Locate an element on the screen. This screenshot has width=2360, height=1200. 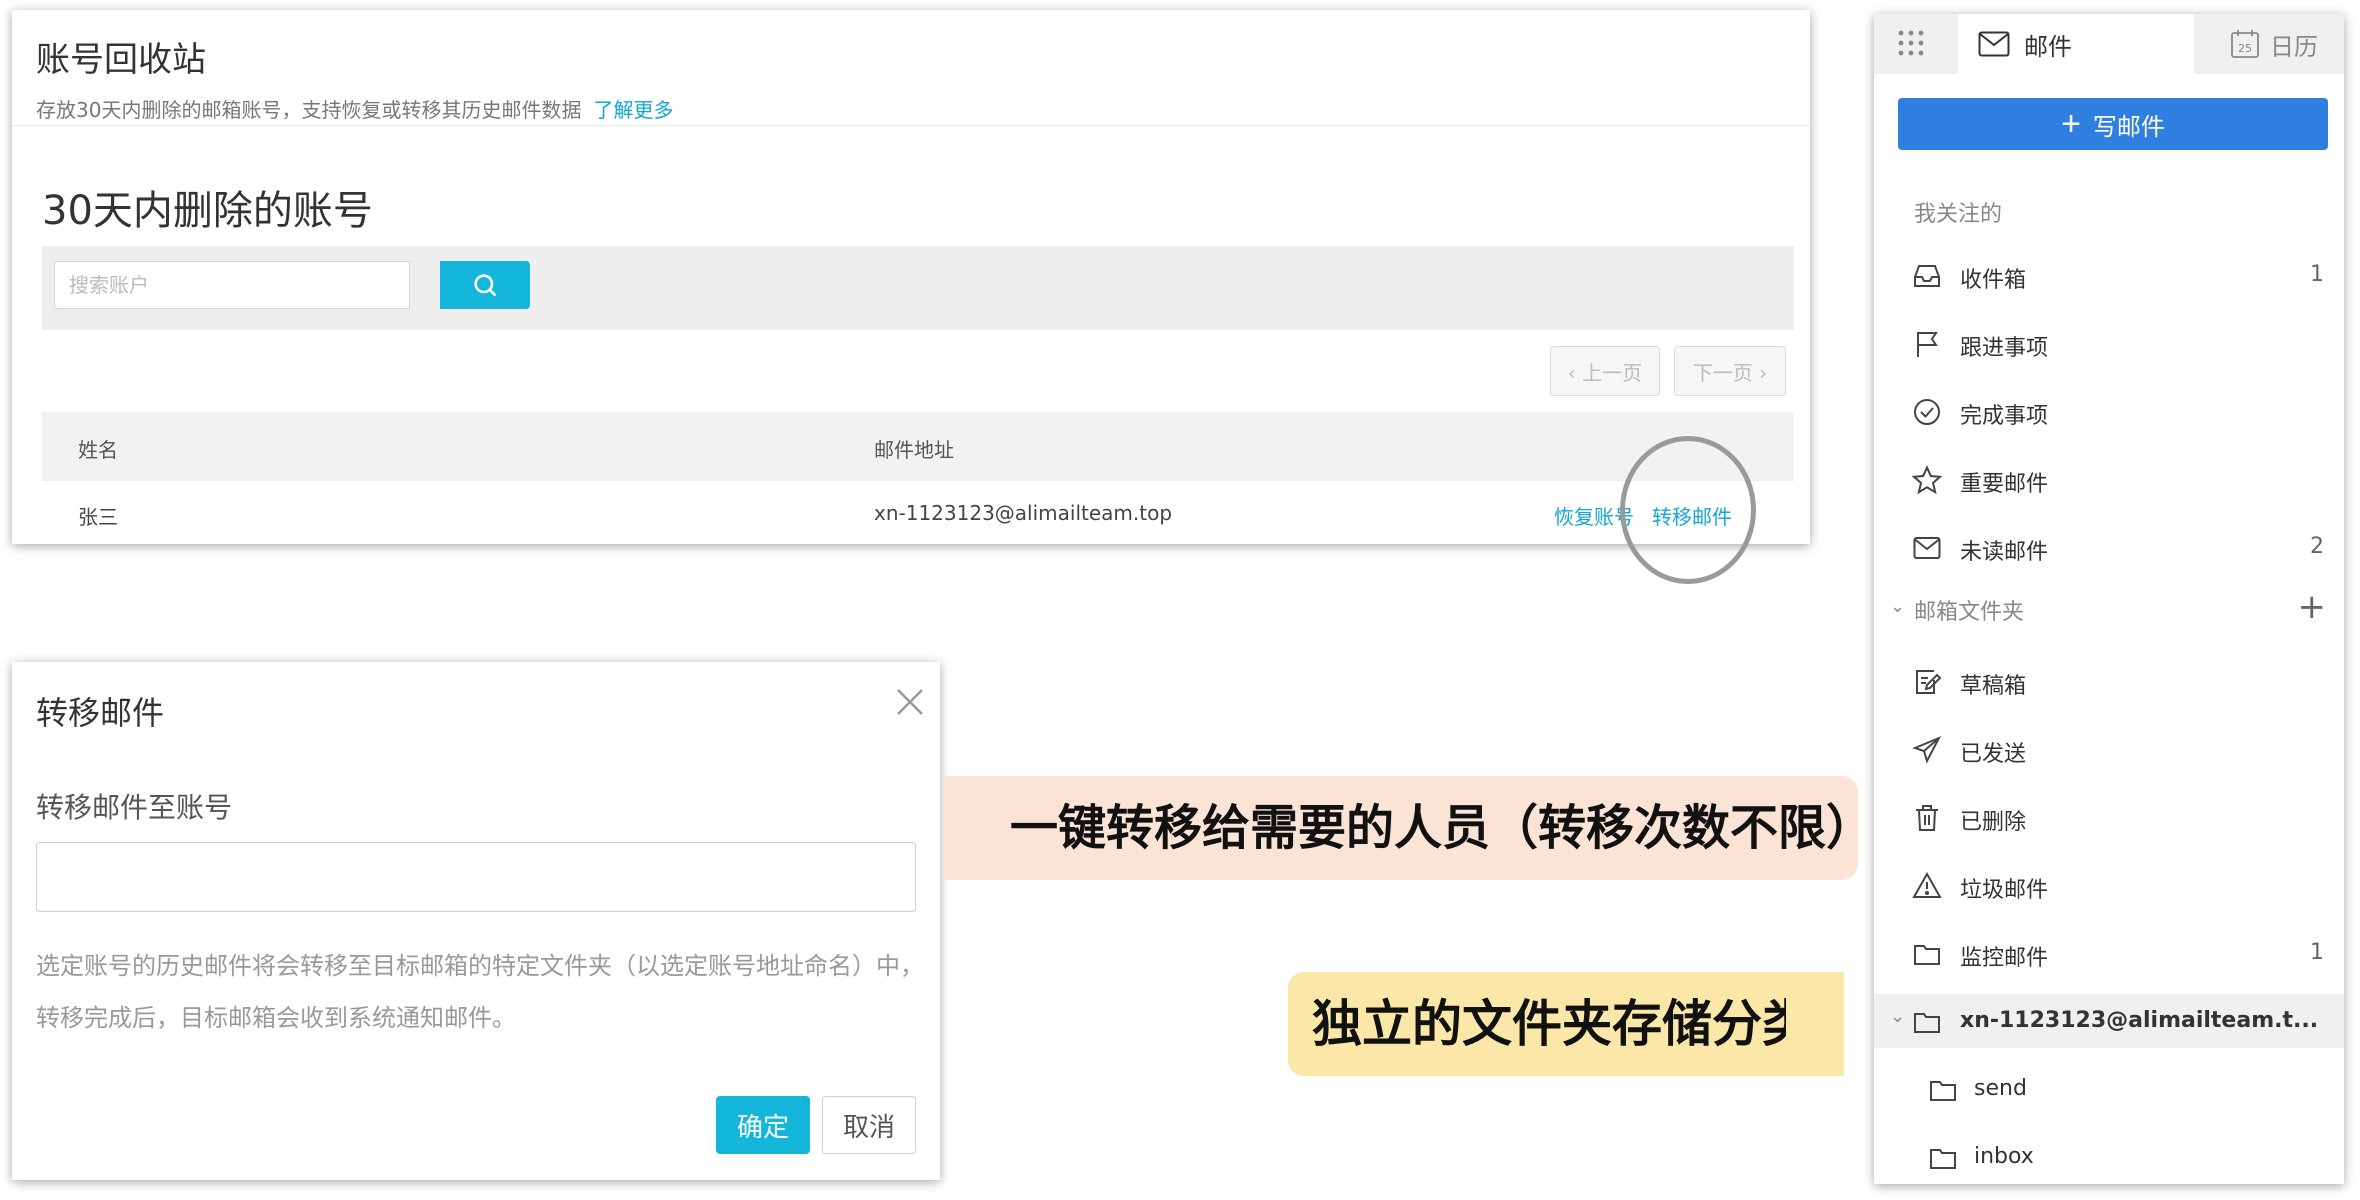
folder-callout: 独立的文件夹存储分类 is located at coordinates (1566, 1024).